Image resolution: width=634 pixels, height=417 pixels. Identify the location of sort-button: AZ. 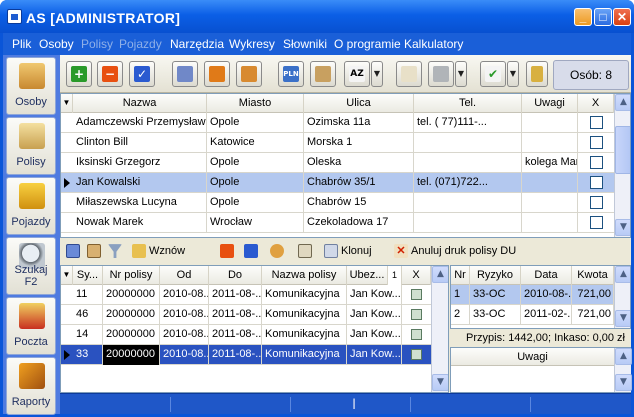
(357, 74).